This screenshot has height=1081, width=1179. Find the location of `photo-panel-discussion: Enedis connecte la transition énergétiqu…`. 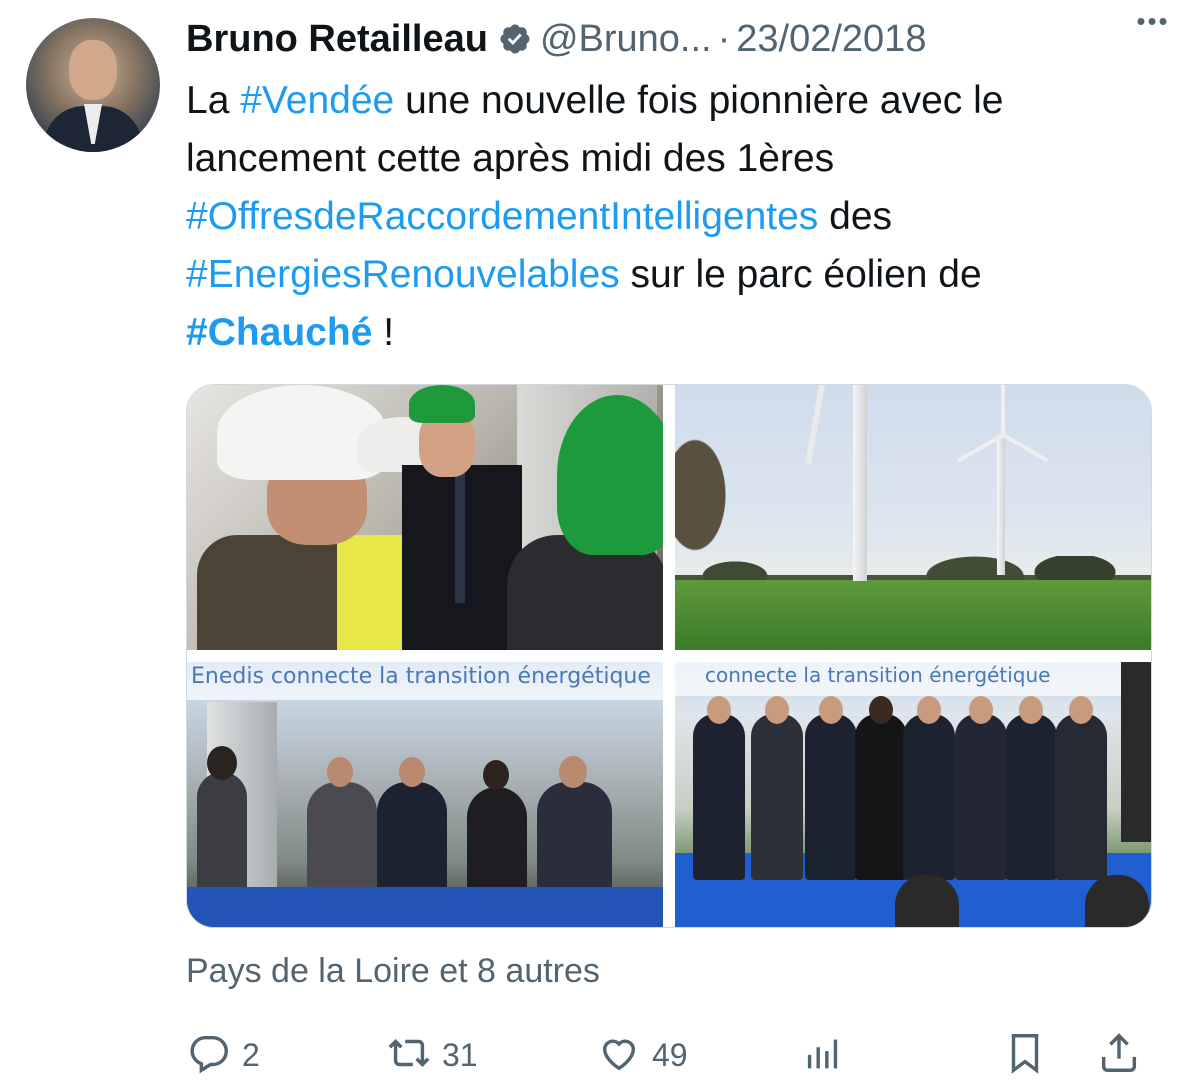

photo-panel-discussion: Enedis connecte la transition énergétiqu… is located at coordinates (425, 794).